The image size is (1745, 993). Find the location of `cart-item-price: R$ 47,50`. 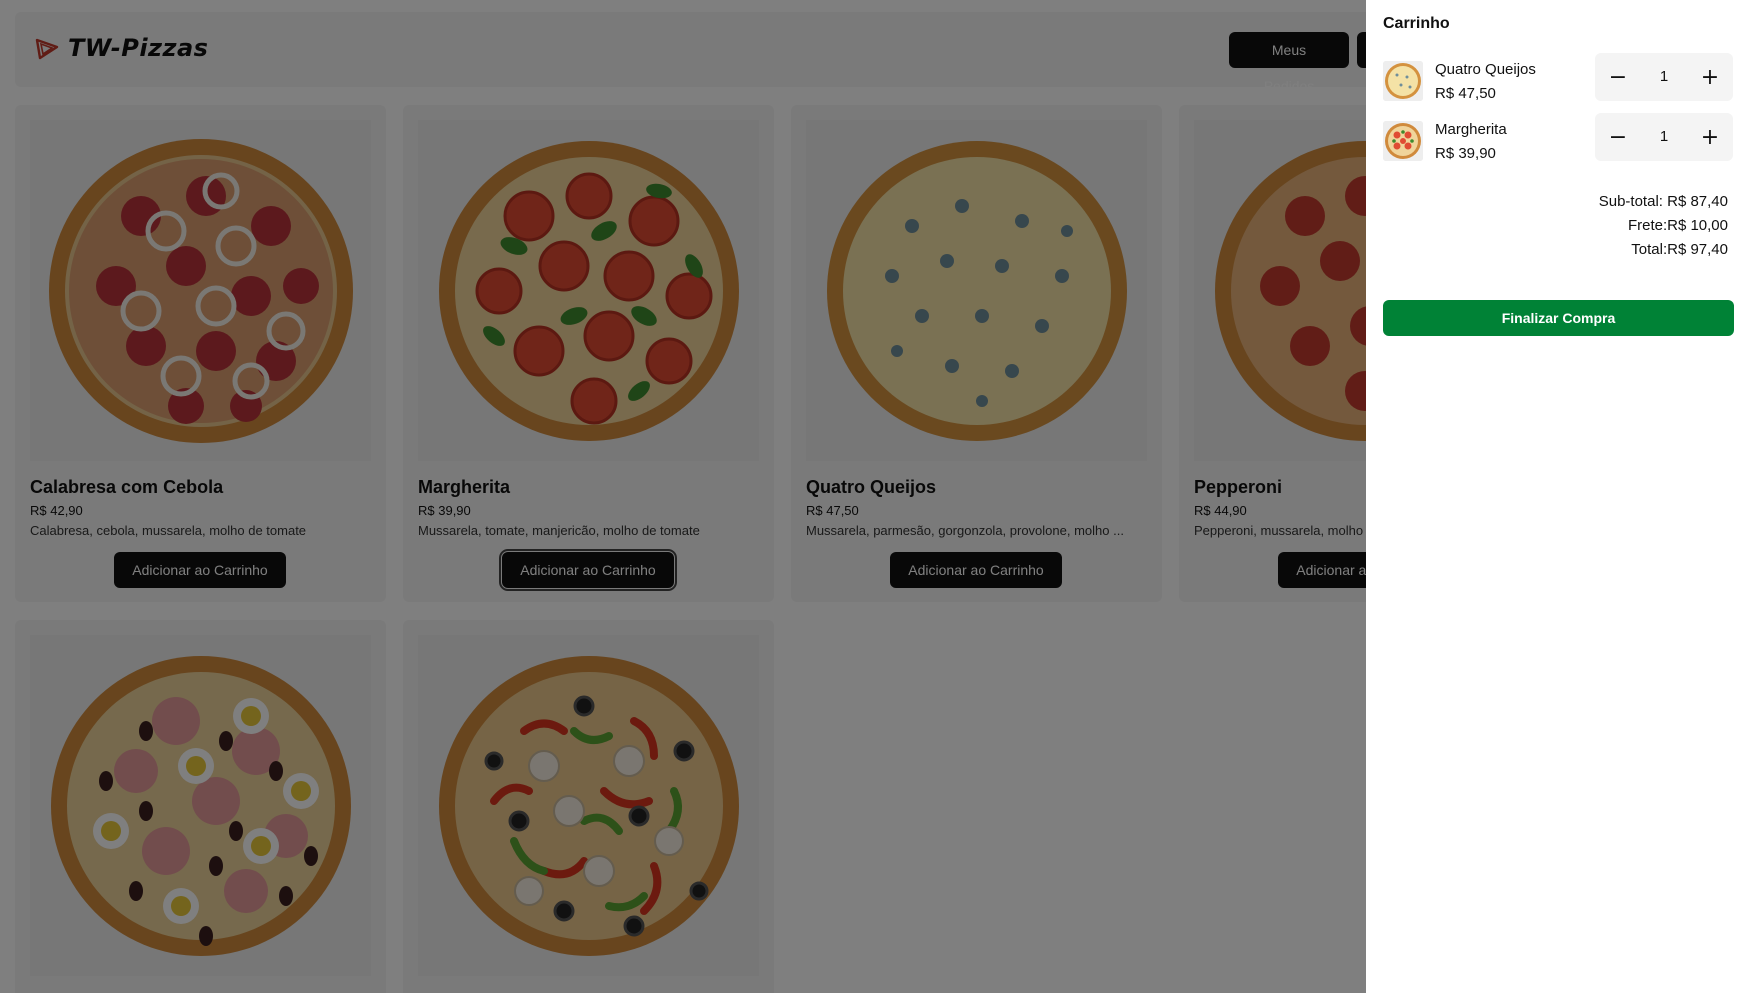

cart-item-price: R$ 47,50 is located at coordinates (1465, 93).